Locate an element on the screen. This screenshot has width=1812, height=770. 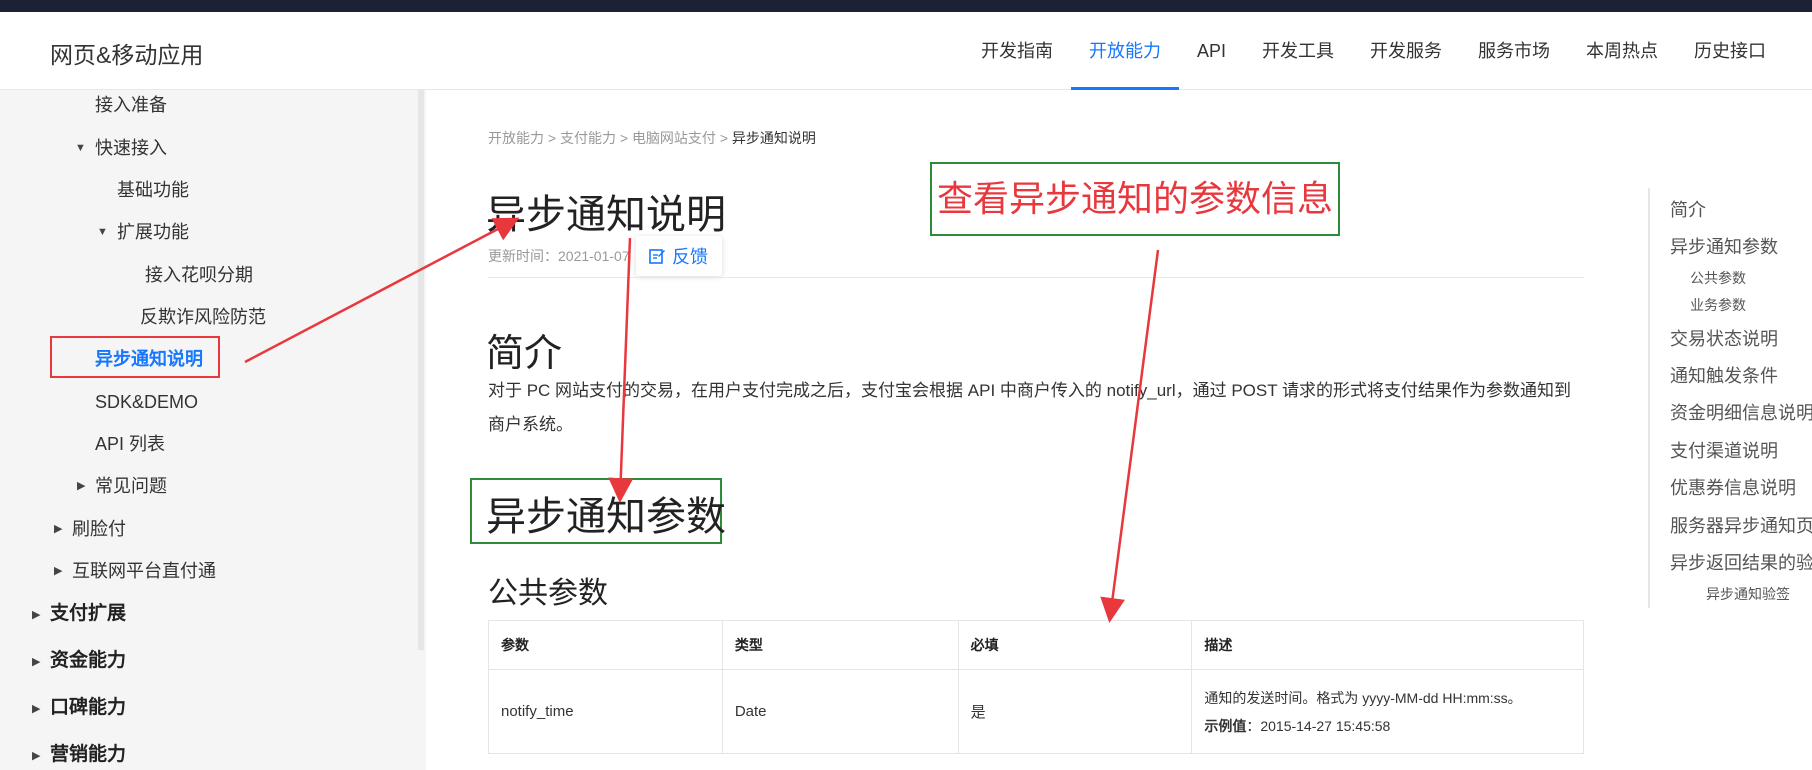
section-heading-intro: 简介 is located at coordinates (524, 354).